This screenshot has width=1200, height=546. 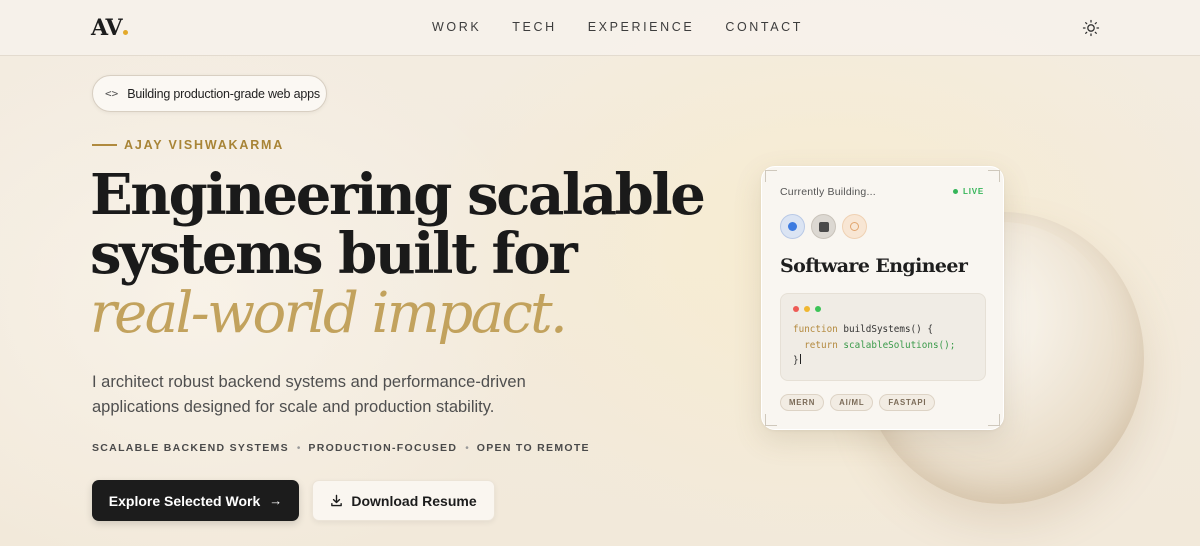 What do you see at coordinates (854, 226) in the screenshot?
I see `ring-icon` at bounding box center [854, 226].